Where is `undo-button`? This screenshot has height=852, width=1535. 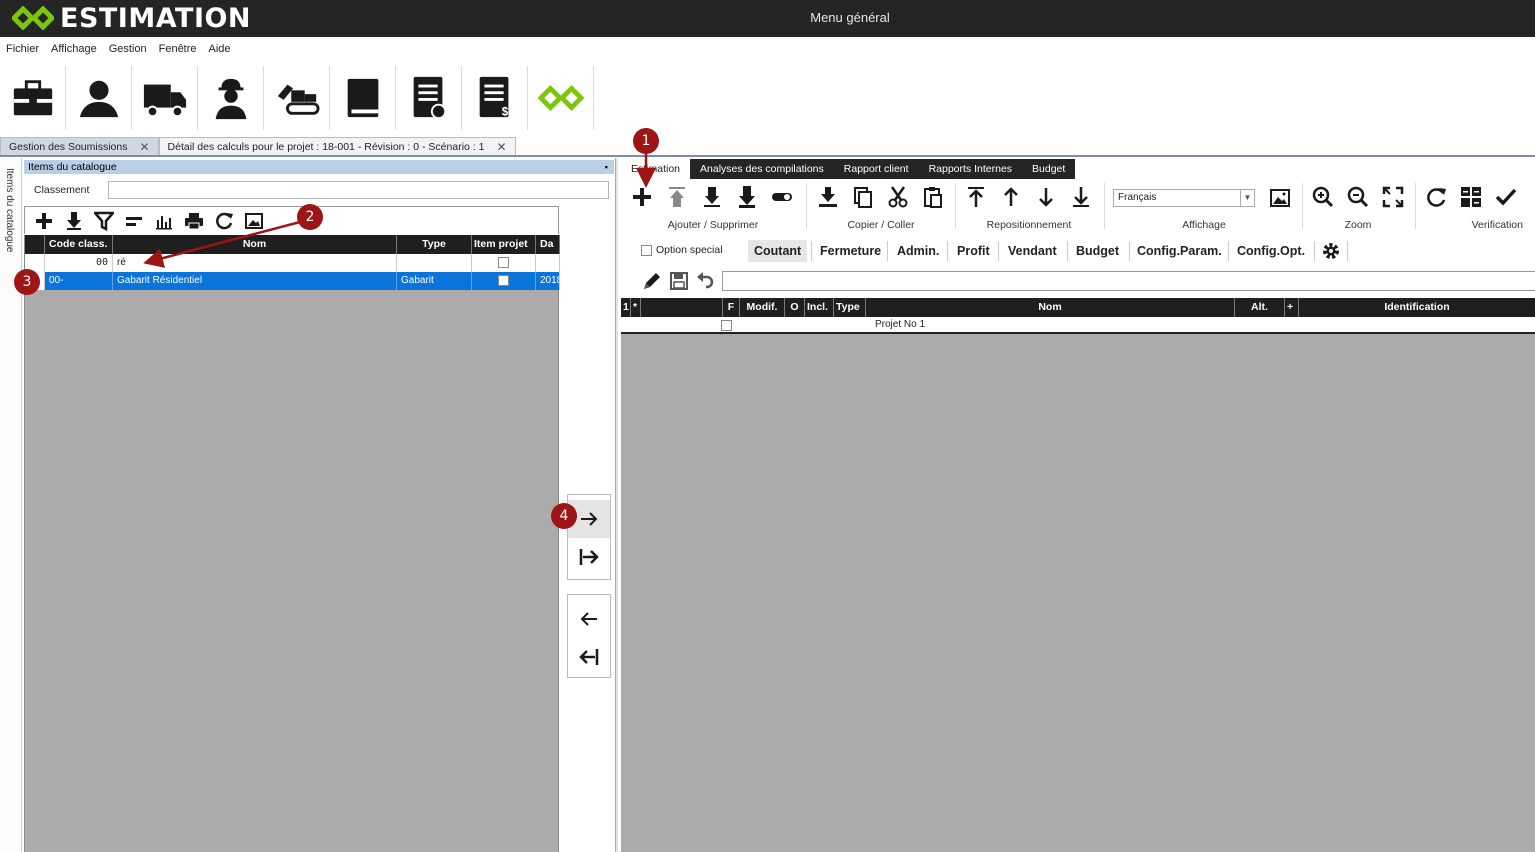
undo-button is located at coordinates (705, 281).